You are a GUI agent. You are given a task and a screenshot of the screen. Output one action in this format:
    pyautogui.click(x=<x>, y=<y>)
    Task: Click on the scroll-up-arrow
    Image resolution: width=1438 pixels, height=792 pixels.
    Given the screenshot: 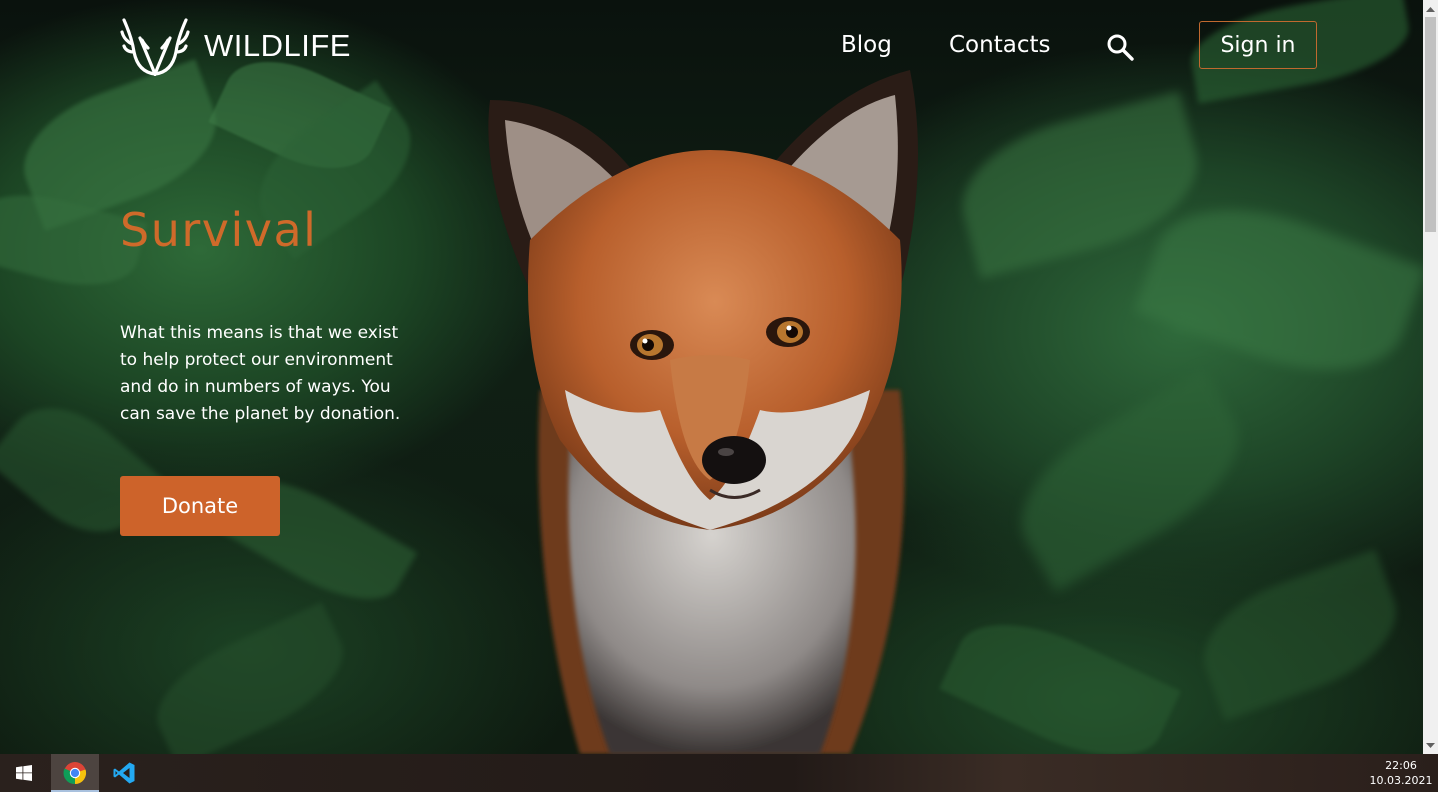 What is the action you would take?
    pyautogui.click(x=1430, y=8)
    